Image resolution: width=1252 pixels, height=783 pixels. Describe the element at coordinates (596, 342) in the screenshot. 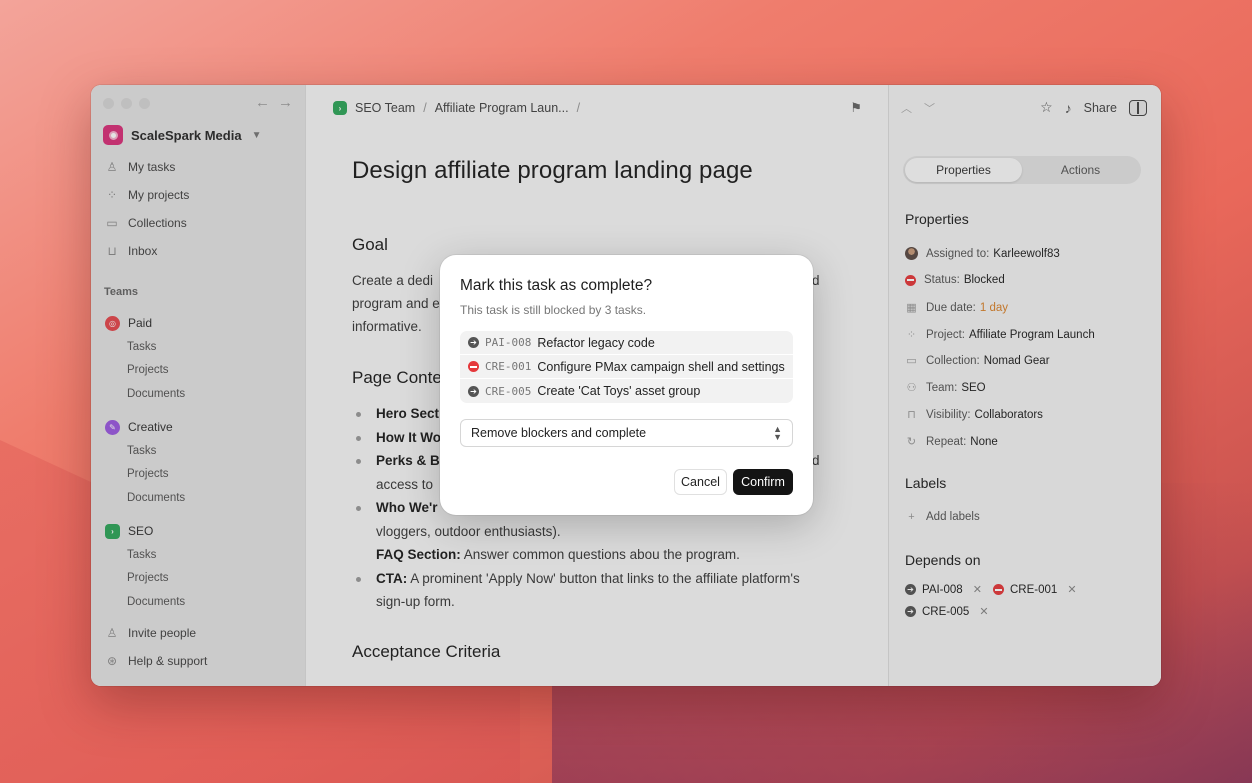

I see `blocker-title: Refactor legacy code` at that location.